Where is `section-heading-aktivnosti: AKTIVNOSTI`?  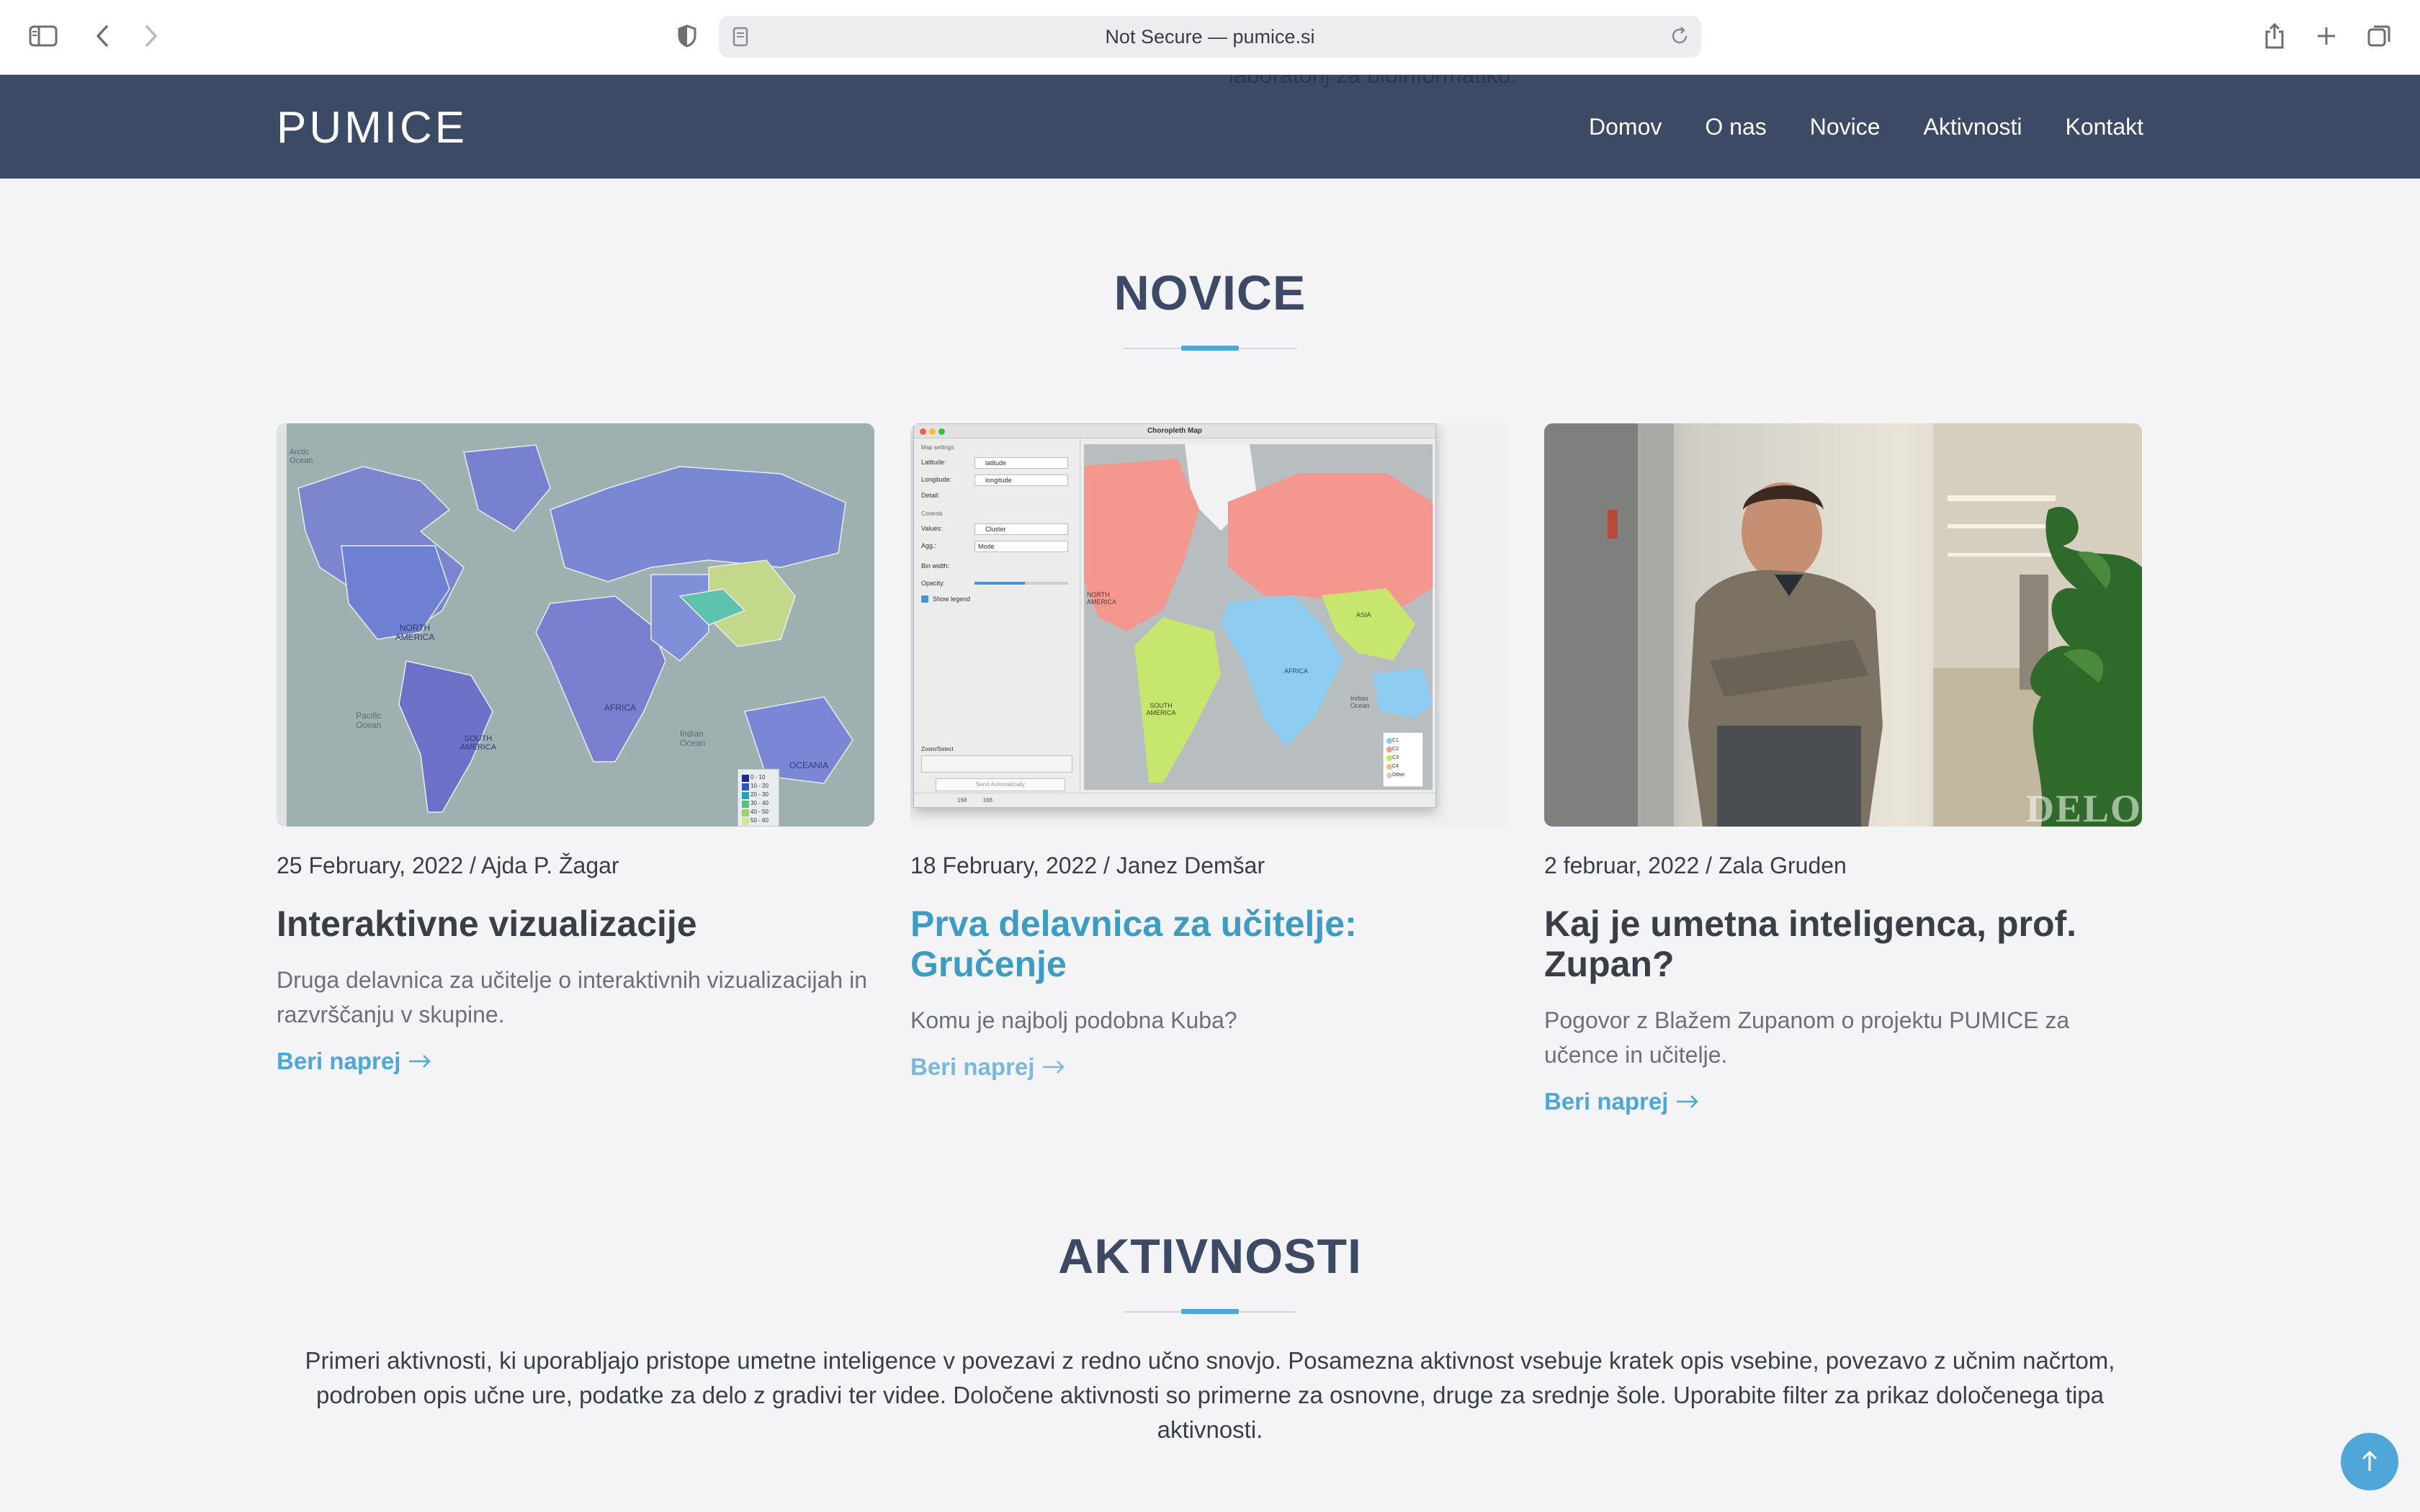 section-heading-aktivnosti: AKTIVNOSTI is located at coordinates (1210, 1256).